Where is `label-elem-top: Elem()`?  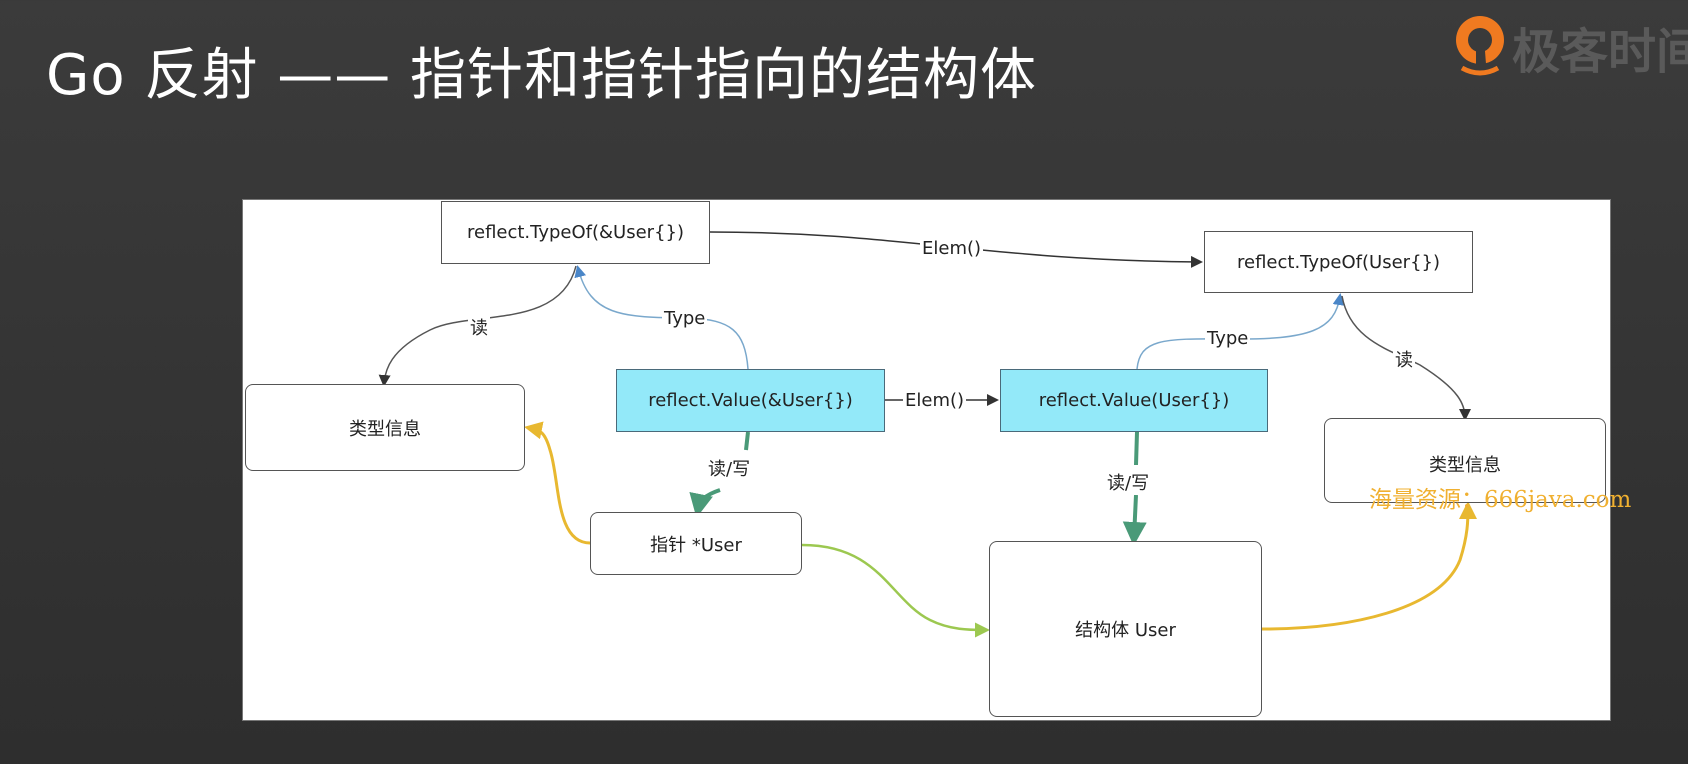 label-elem-top: Elem() is located at coordinates (952, 248).